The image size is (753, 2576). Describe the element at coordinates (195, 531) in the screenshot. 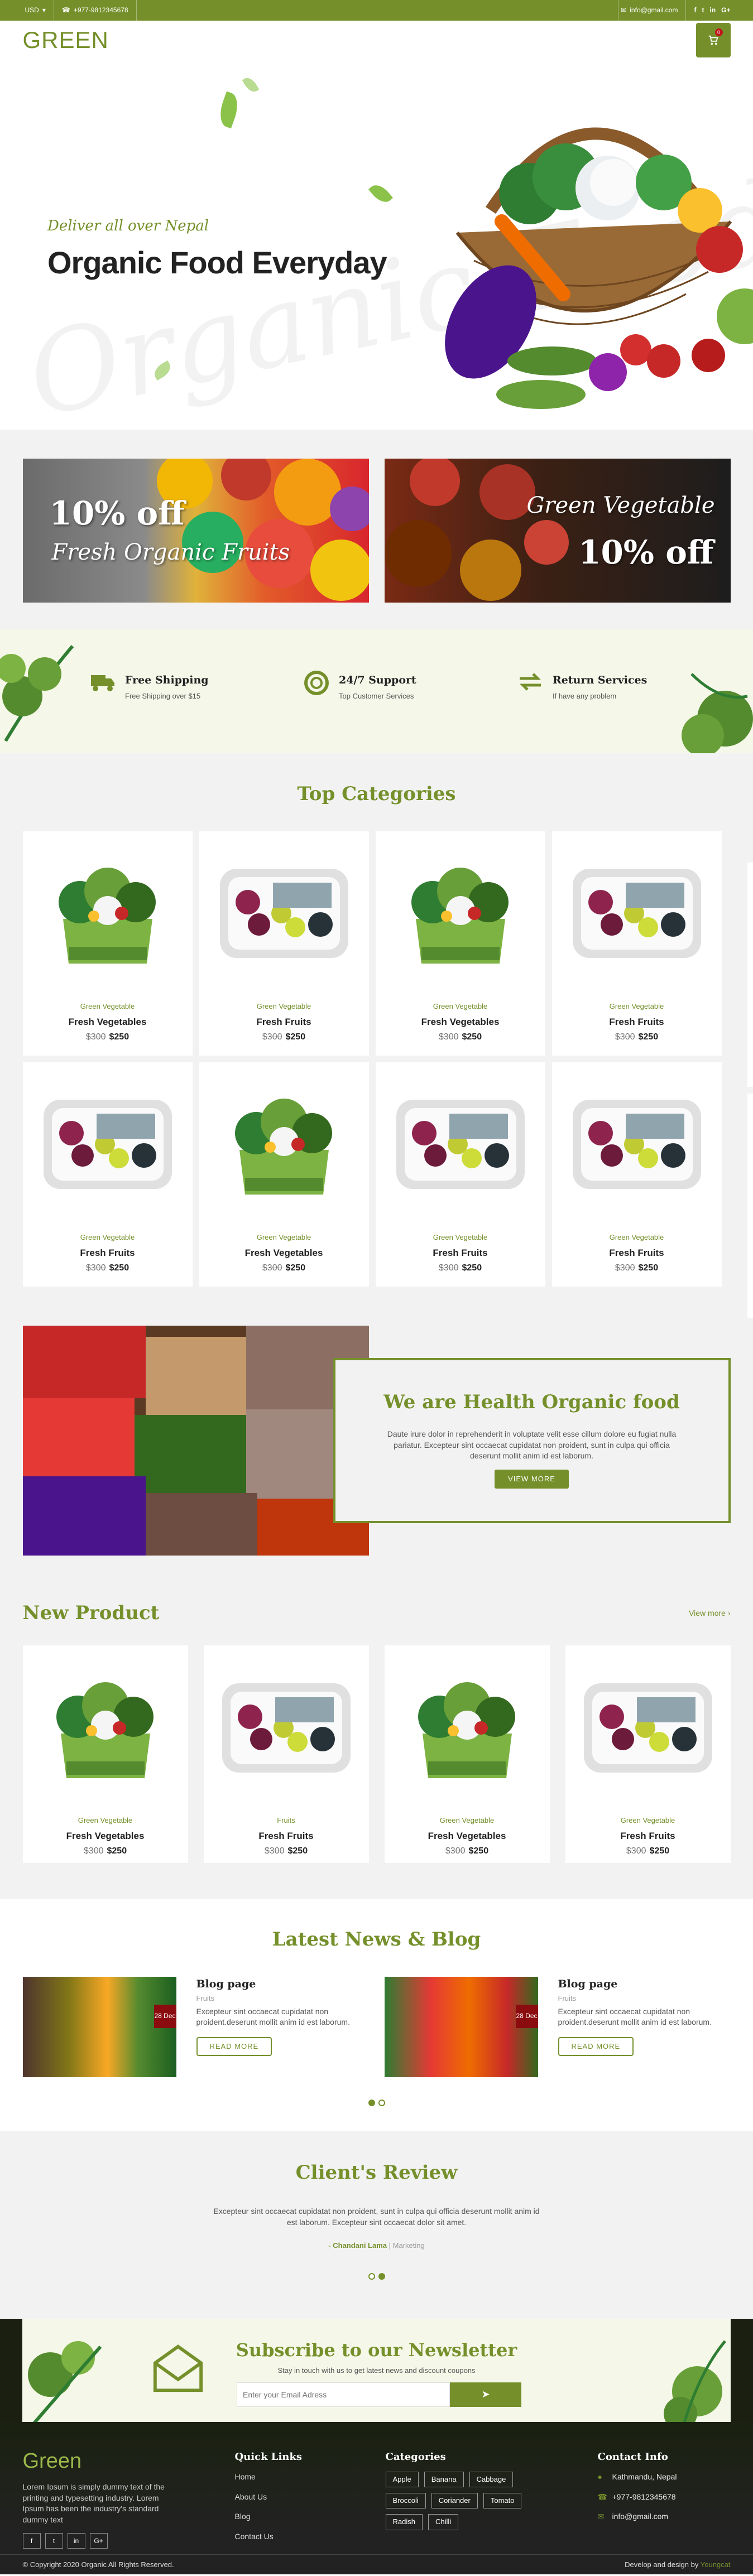

I see `promo-banner-fruits: 10% off Fresh Organic Fruits` at that location.